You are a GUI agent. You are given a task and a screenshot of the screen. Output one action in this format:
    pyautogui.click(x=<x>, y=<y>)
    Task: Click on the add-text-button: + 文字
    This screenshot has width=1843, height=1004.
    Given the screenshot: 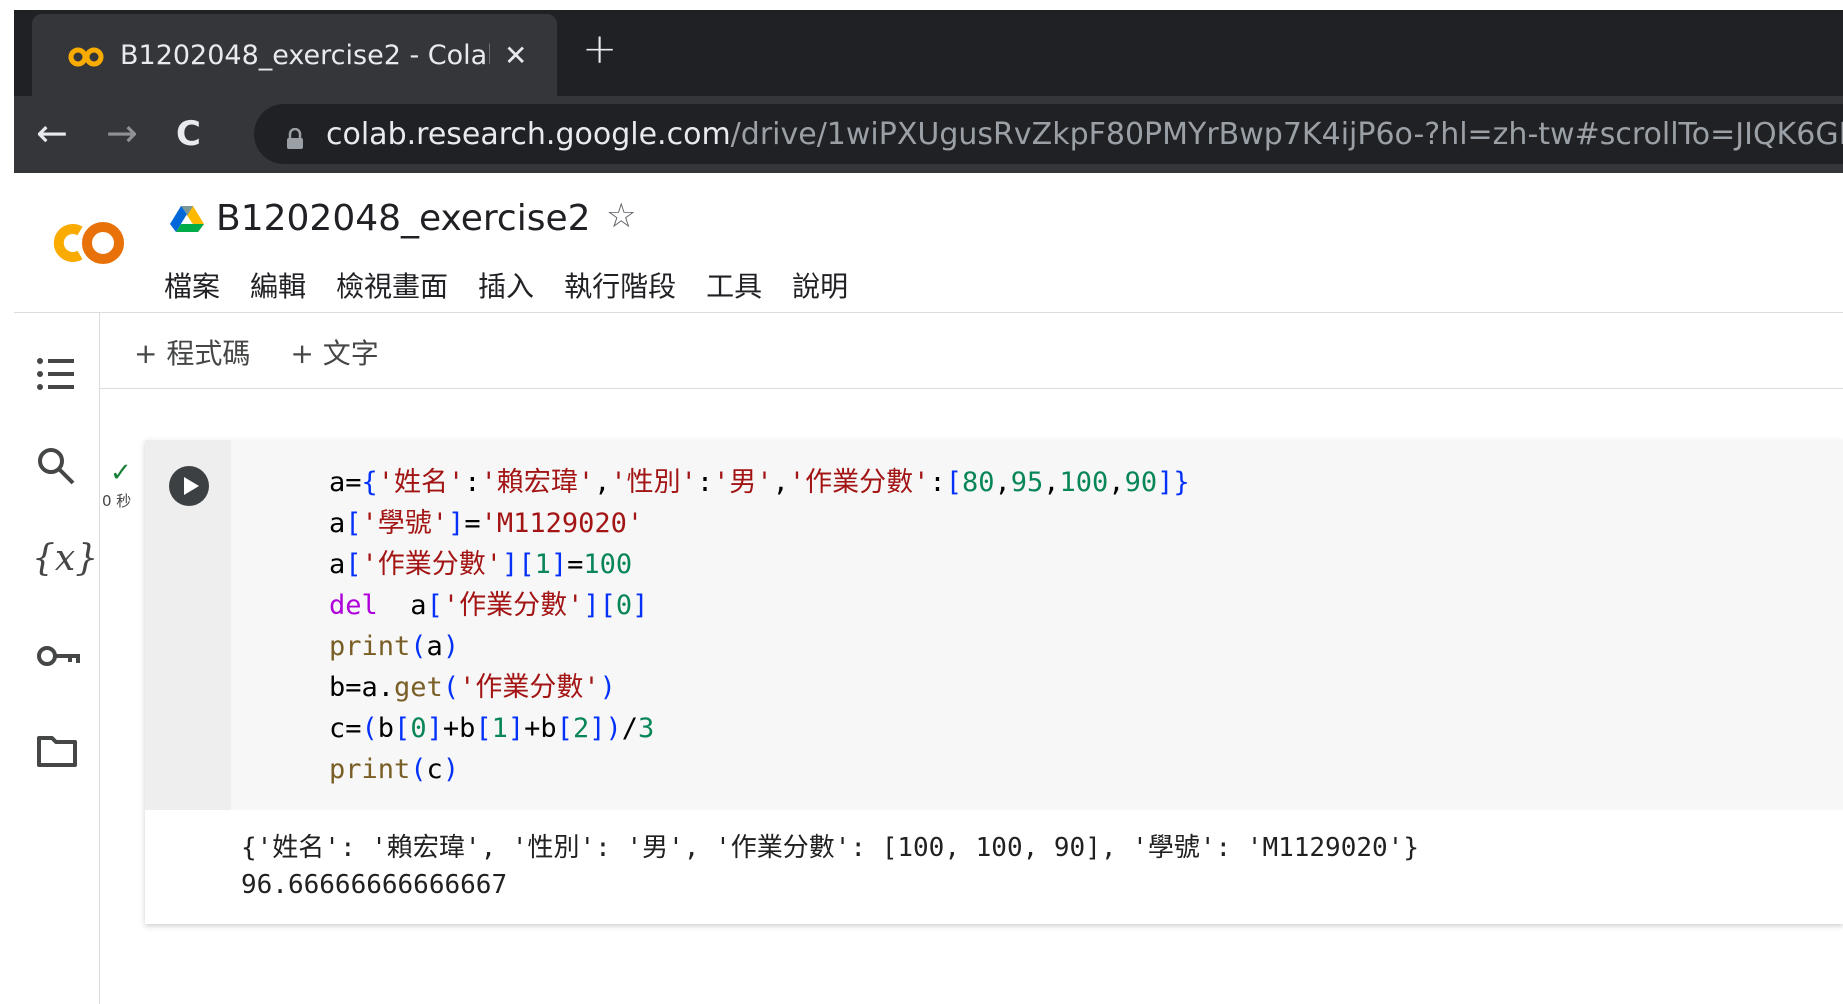 What is the action you would take?
    pyautogui.click(x=334, y=352)
    